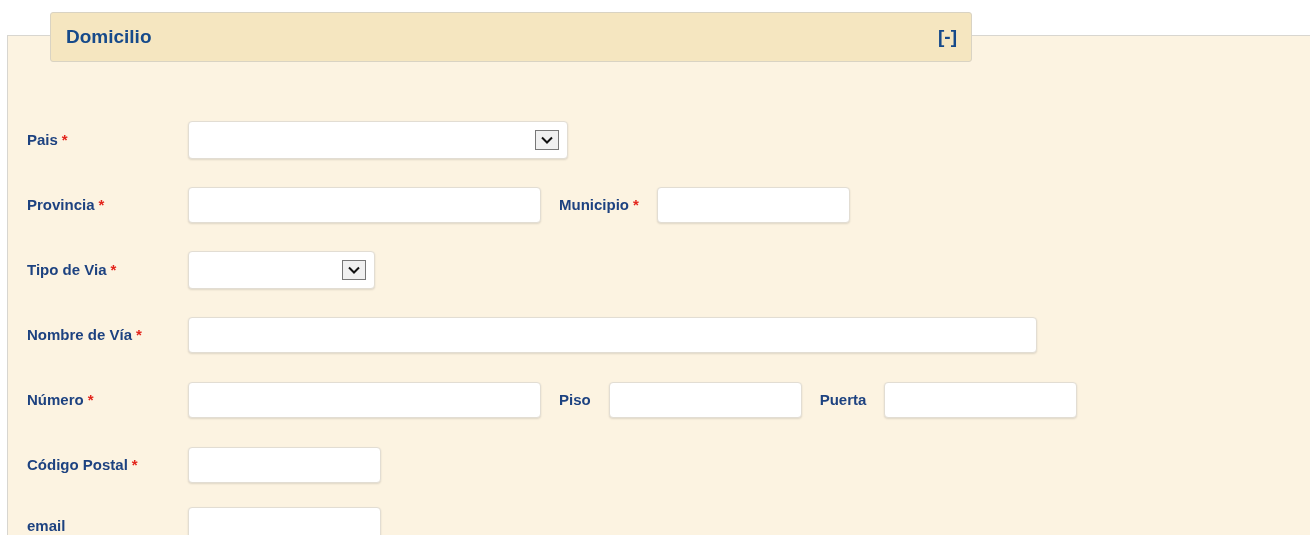 This screenshot has height=535, width=1310. Describe the element at coordinates (599, 204) in the screenshot. I see `field-label: Municipio *` at that location.